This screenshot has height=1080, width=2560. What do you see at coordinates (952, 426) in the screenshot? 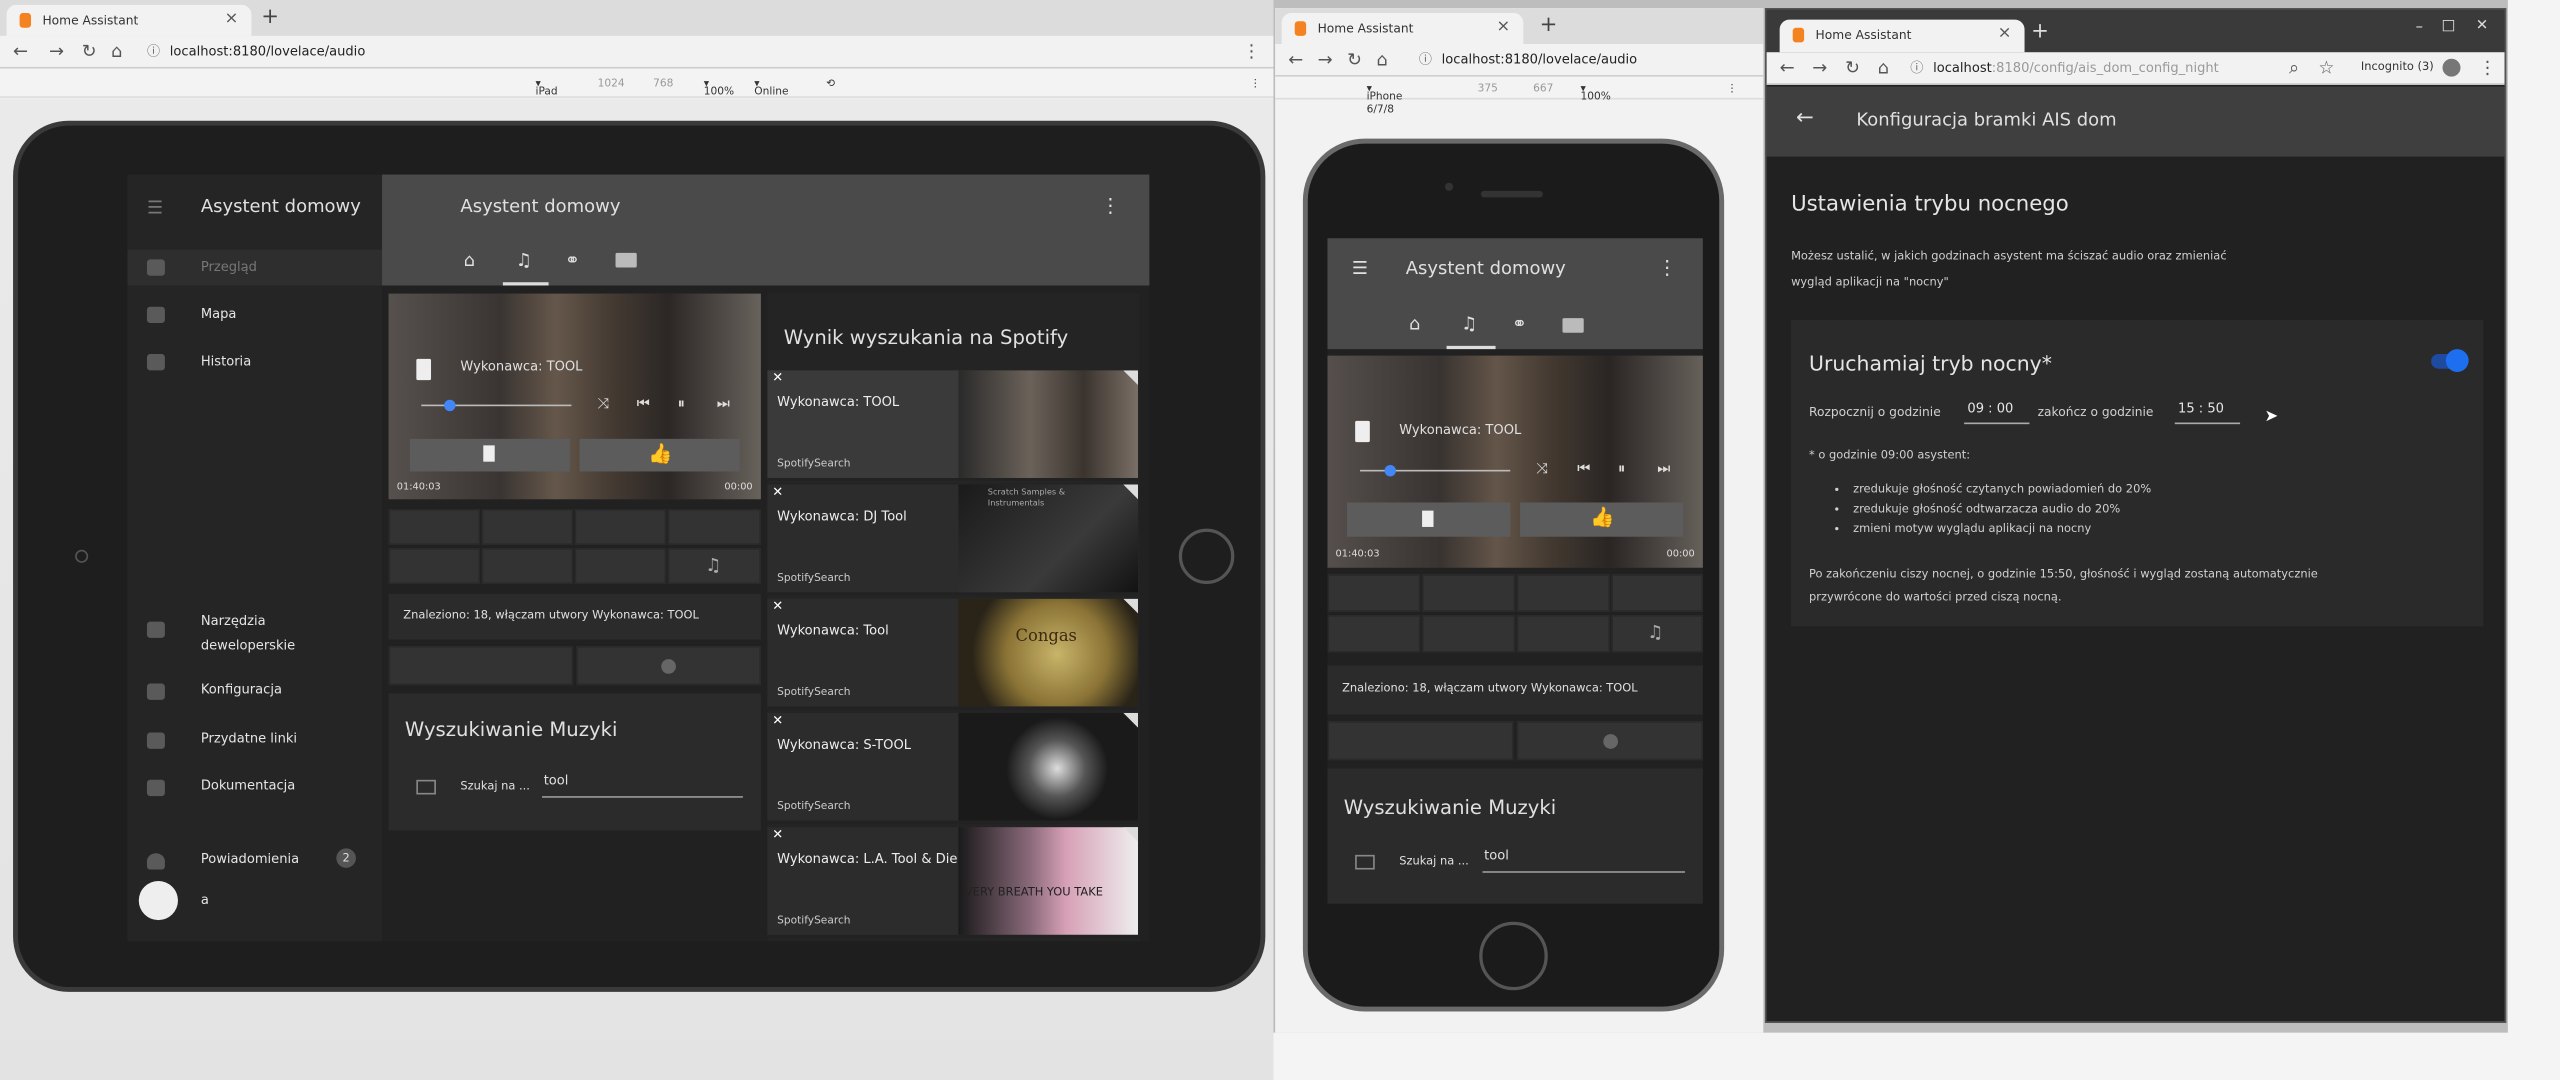
I see `result-item: ✕ Wykonawca: TOOL SpotifySearch` at bounding box center [952, 426].